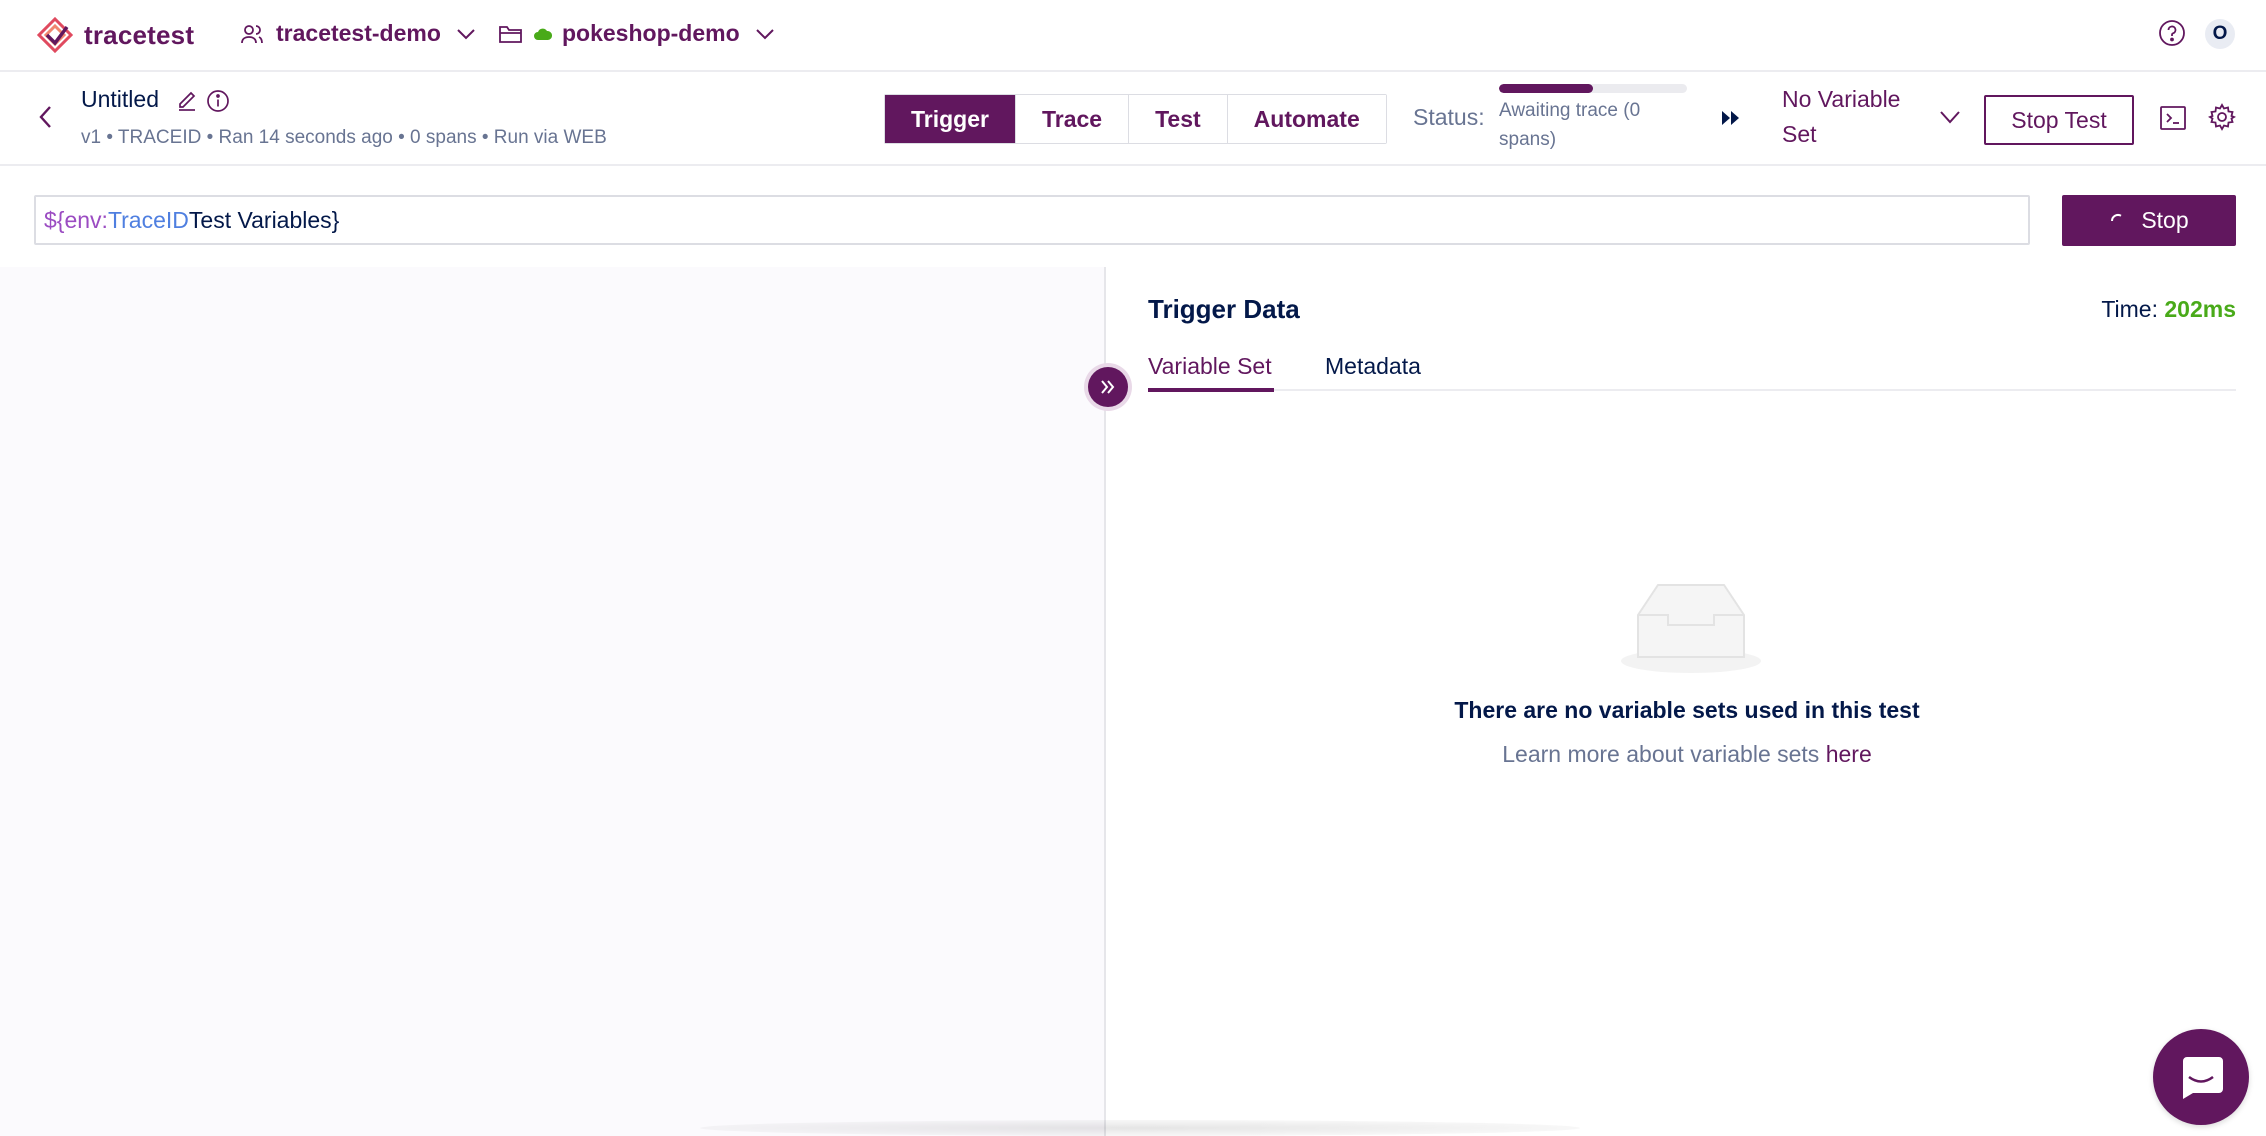  Describe the element at coordinates (1210, 366) in the screenshot. I see `tab-variable-set: Variable Set` at that location.